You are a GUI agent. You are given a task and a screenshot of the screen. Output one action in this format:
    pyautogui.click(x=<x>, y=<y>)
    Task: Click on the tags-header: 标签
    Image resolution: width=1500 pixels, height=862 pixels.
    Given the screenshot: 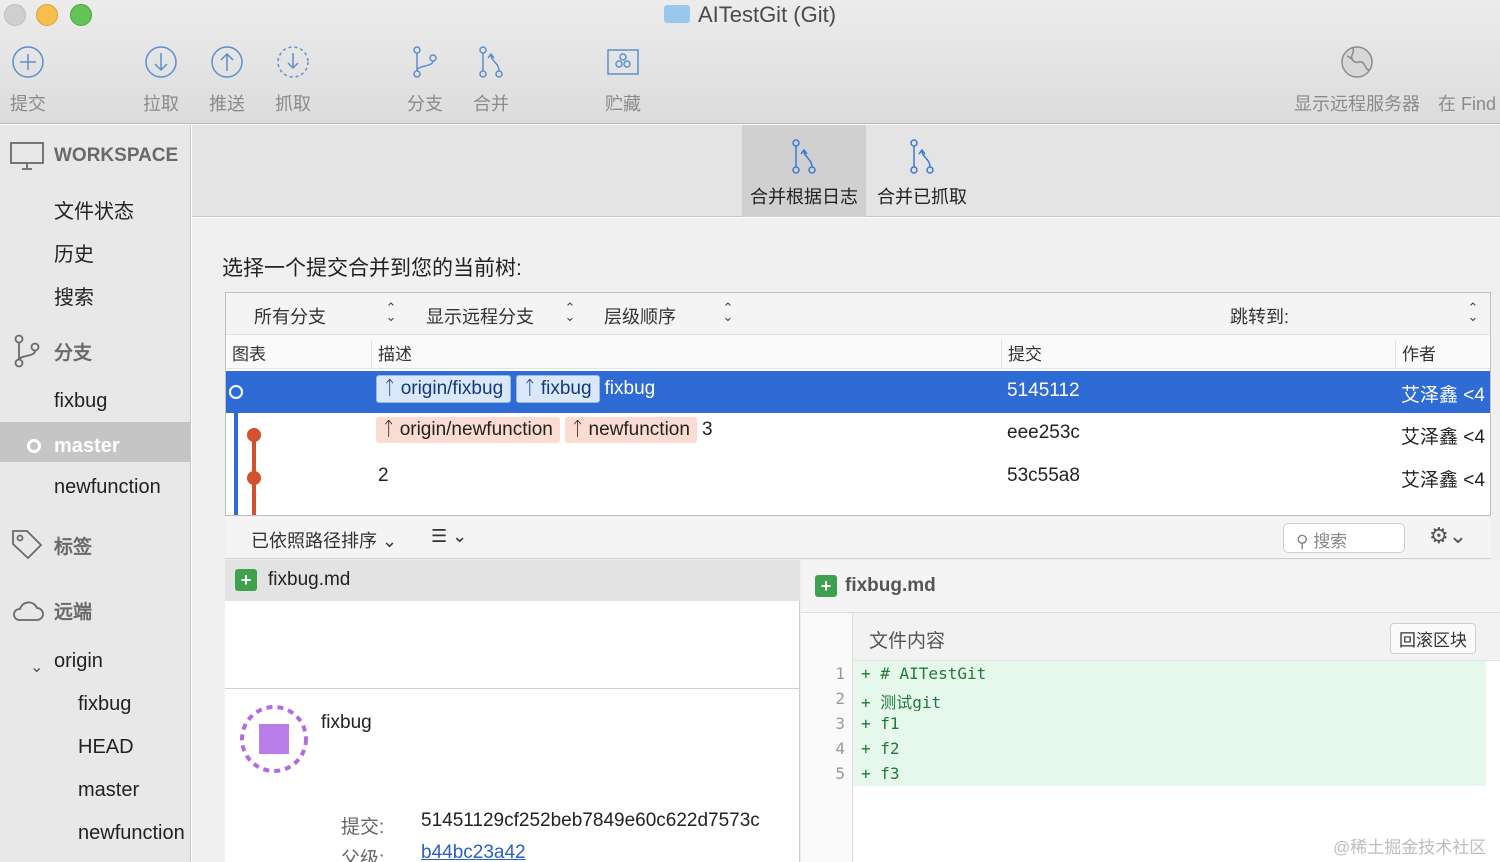 What is the action you would take?
    pyautogui.click(x=51, y=545)
    